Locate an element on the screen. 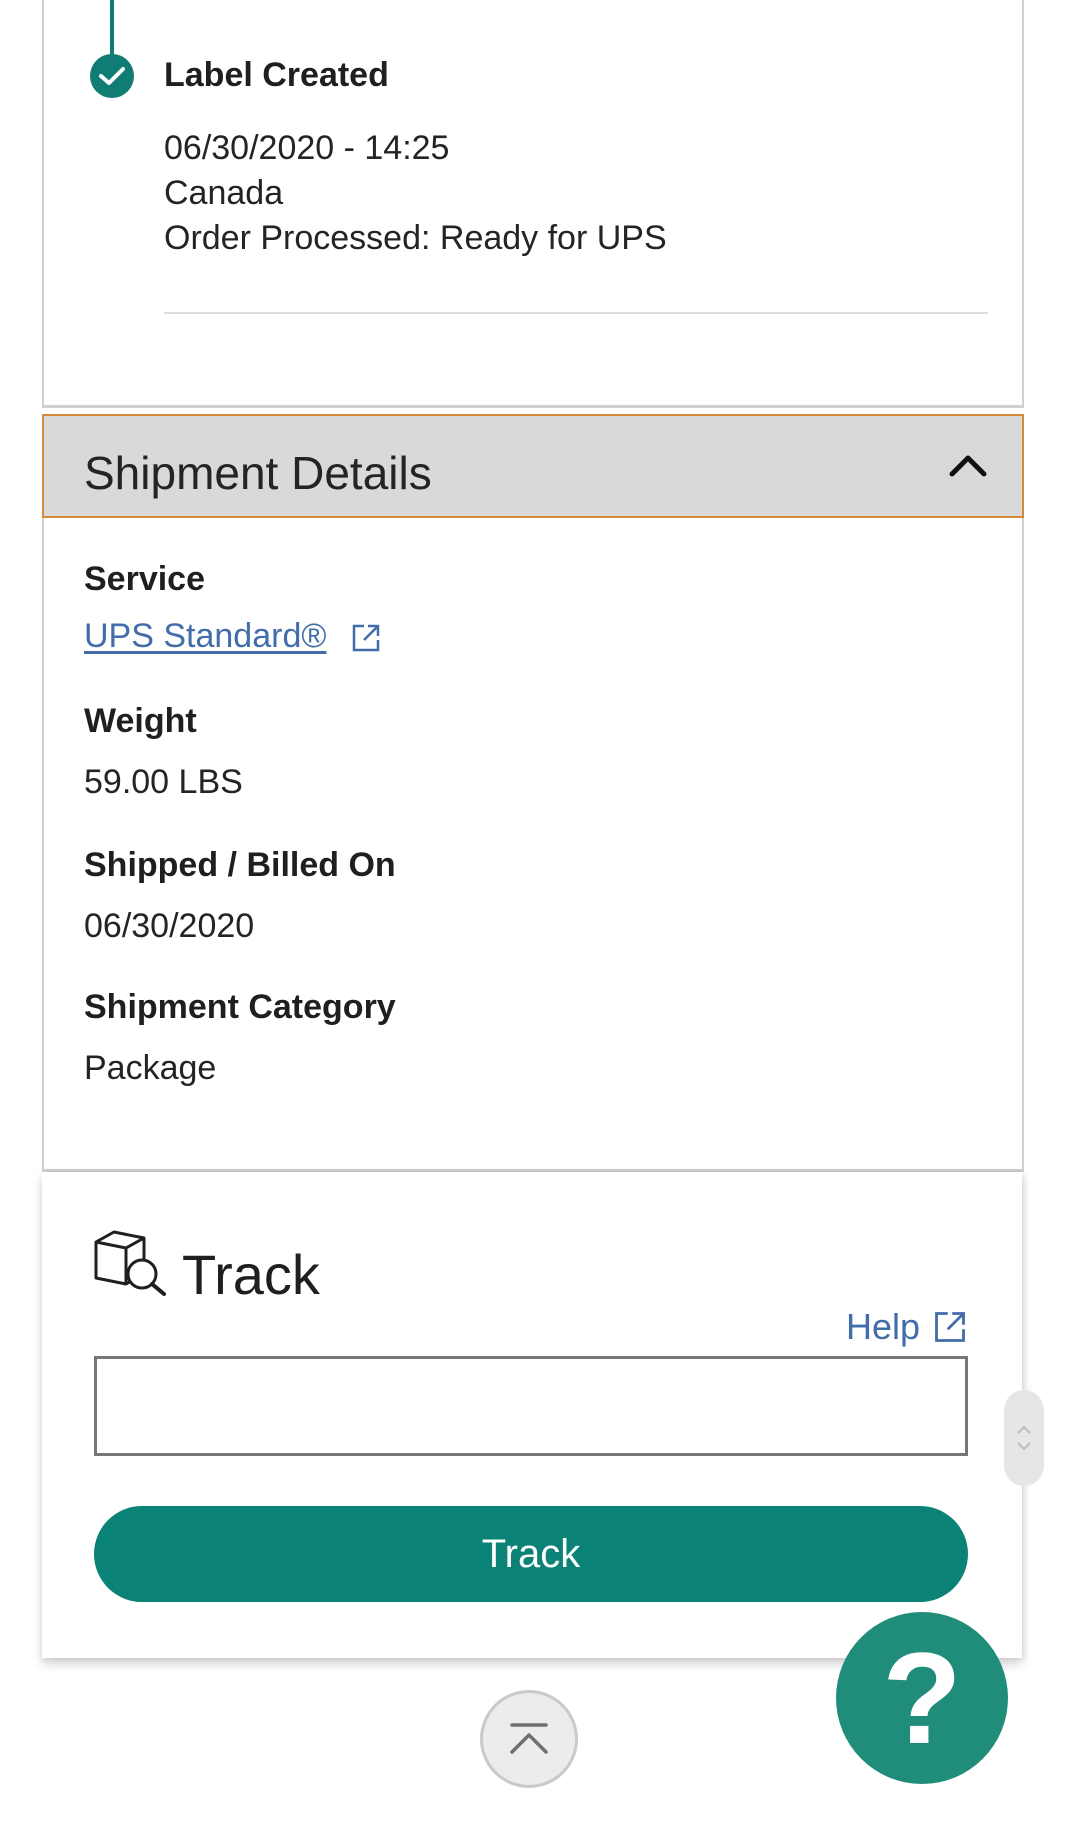 This screenshot has height=1825, width=1068. service-link: UPS Standard® is located at coordinates (205, 636).